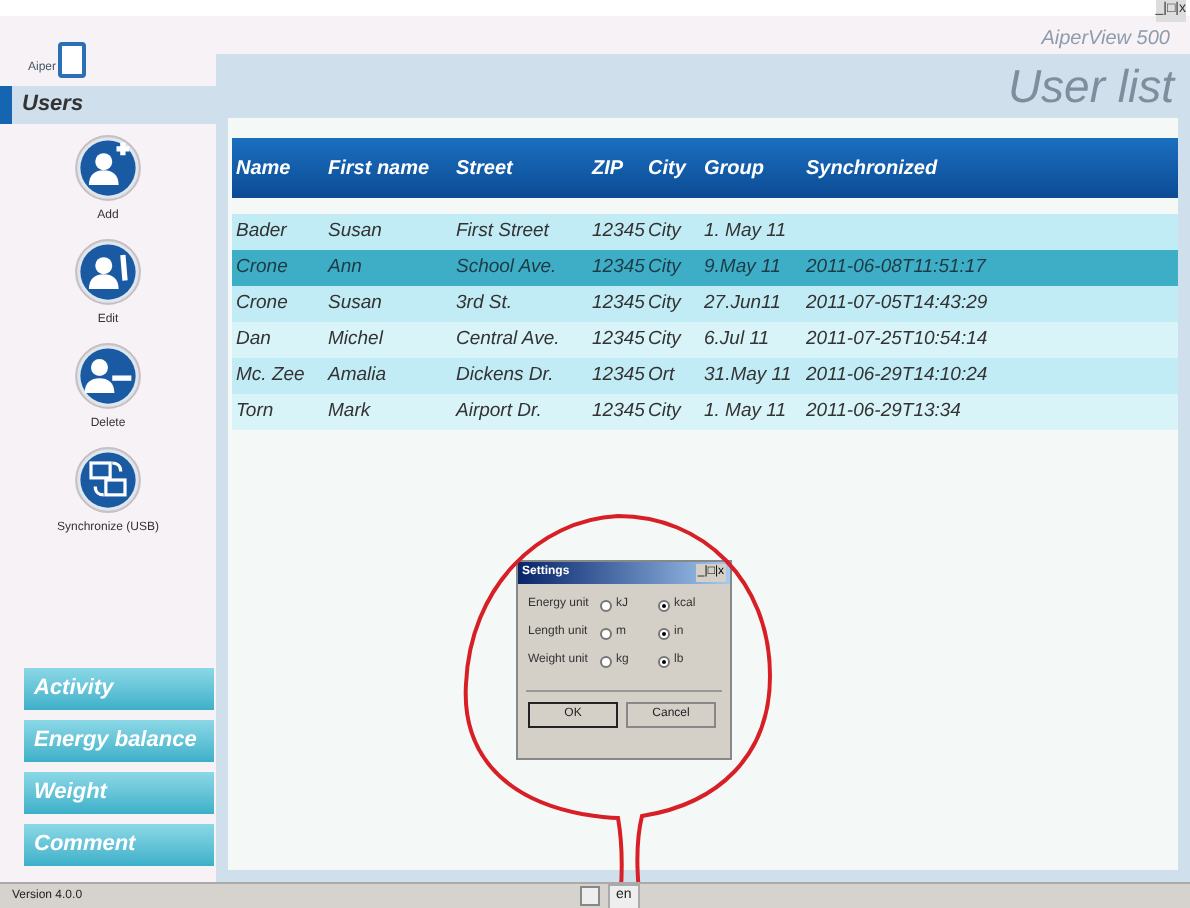 The height and width of the screenshot is (908, 1190). Describe the element at coordinates (350, 411) in the screenshot. I see `table-cell-text: Mark` at that location.